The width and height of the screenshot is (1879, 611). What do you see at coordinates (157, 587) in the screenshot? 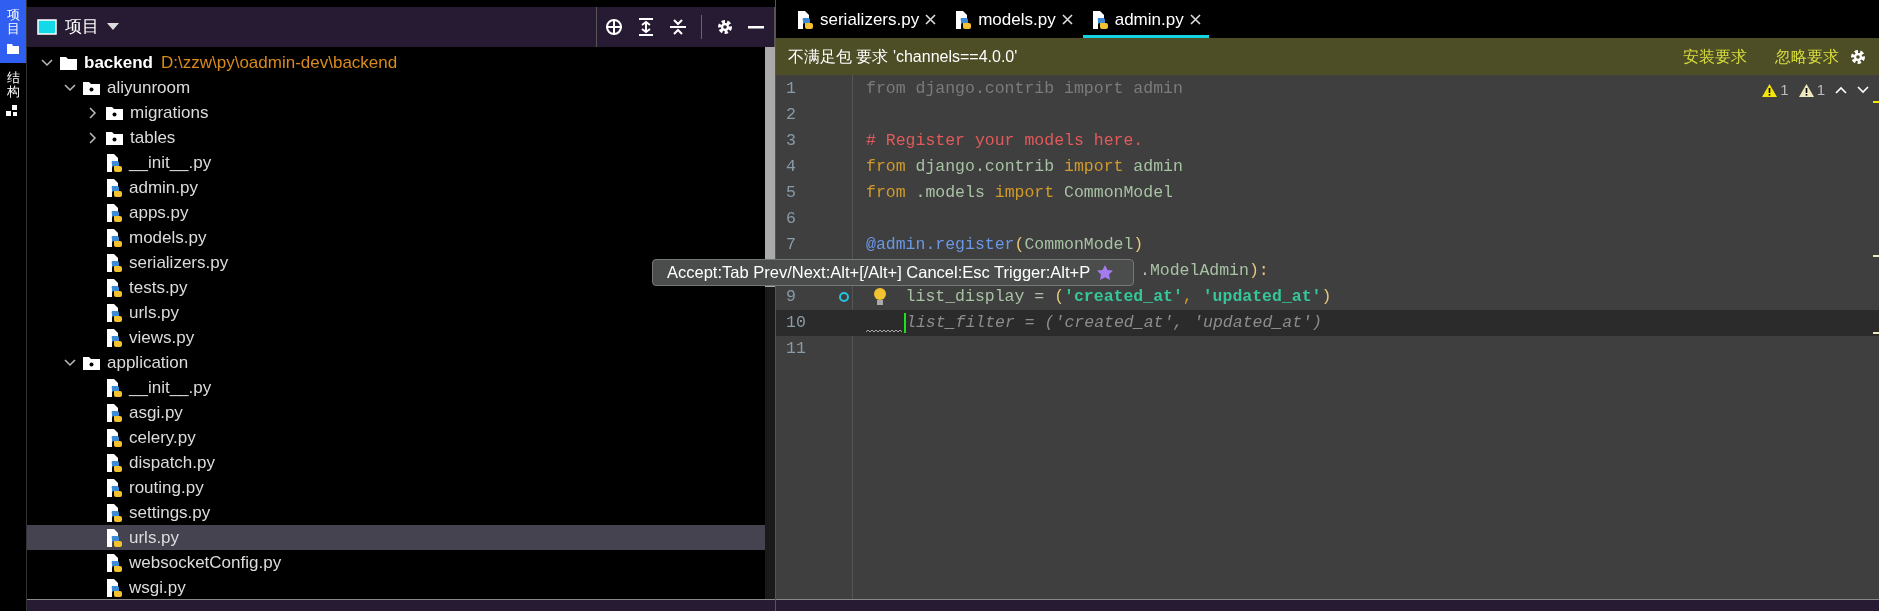
I see `tree-item-label: wsgi.py` at bounding box center [157, 587].